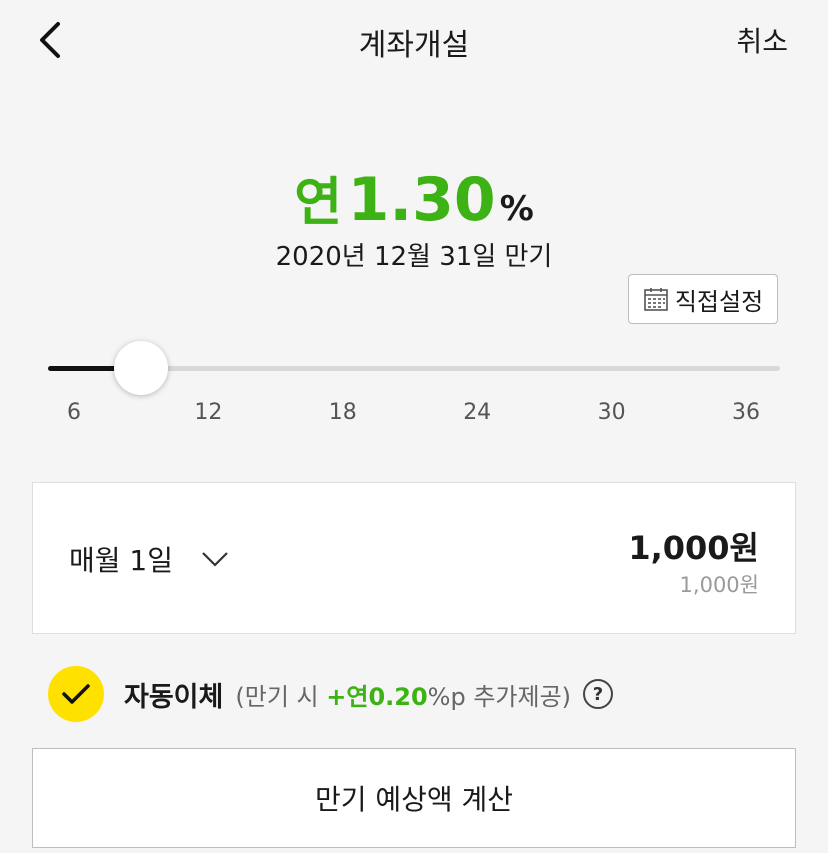 The width and height of the screenshot is (828, 853). What do you see at coordinates (611, 412) in the screenshot?
I see `slider-tick-label: 30` at bounding box center [611, 412].